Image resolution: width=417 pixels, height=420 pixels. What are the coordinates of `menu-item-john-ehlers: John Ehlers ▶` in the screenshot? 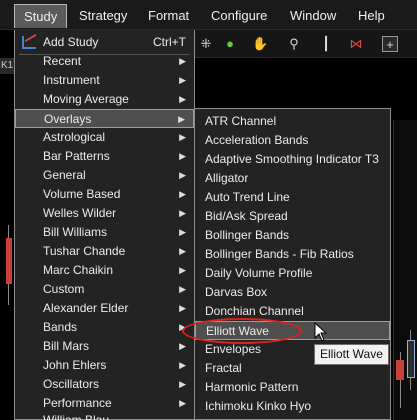 It's located at (104, 365).